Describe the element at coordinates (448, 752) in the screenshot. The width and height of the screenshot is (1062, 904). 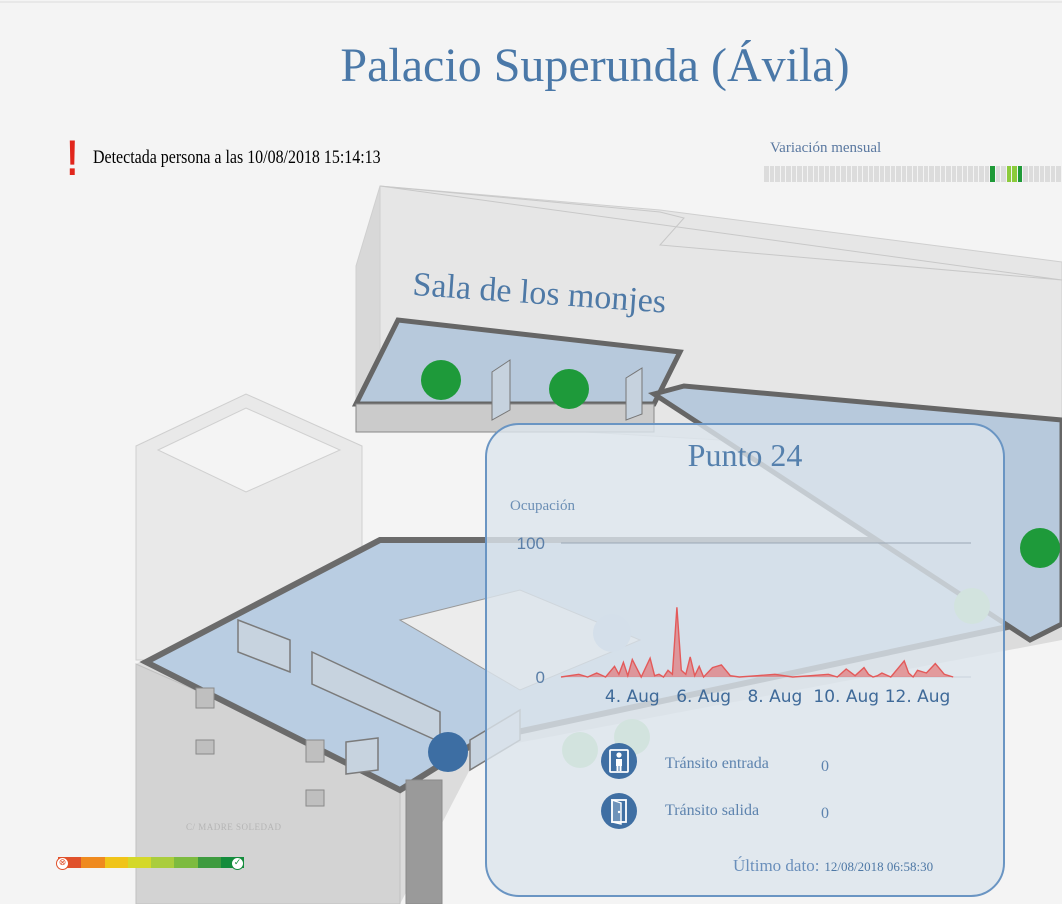
I see `sensor-dot-selected` at that location.